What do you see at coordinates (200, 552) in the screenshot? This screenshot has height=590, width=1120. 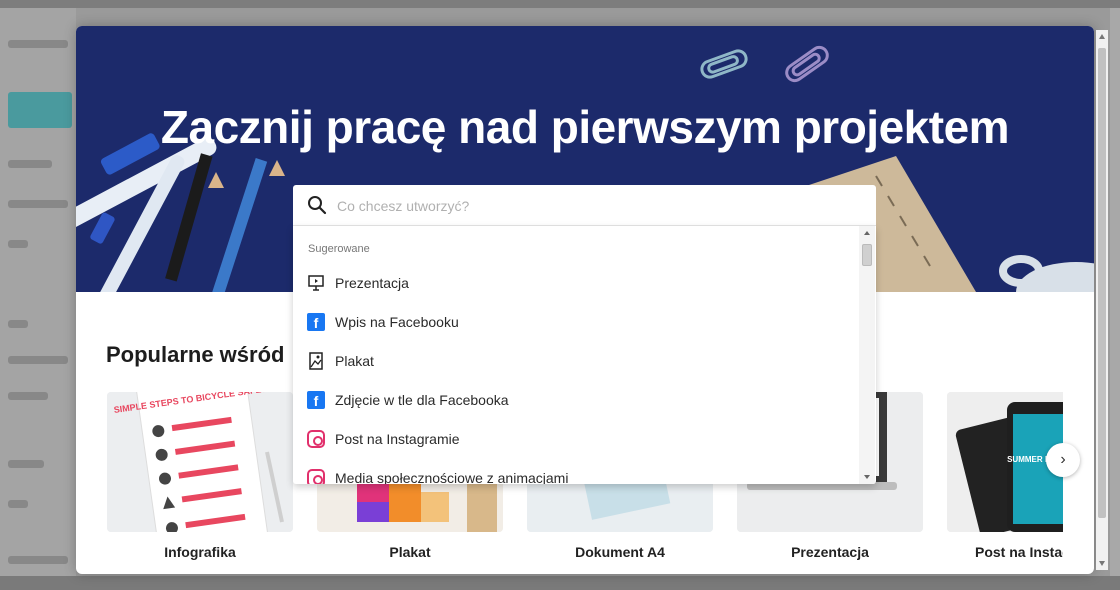 I see `card-label: Infografika` at bounding box center [200, 552].